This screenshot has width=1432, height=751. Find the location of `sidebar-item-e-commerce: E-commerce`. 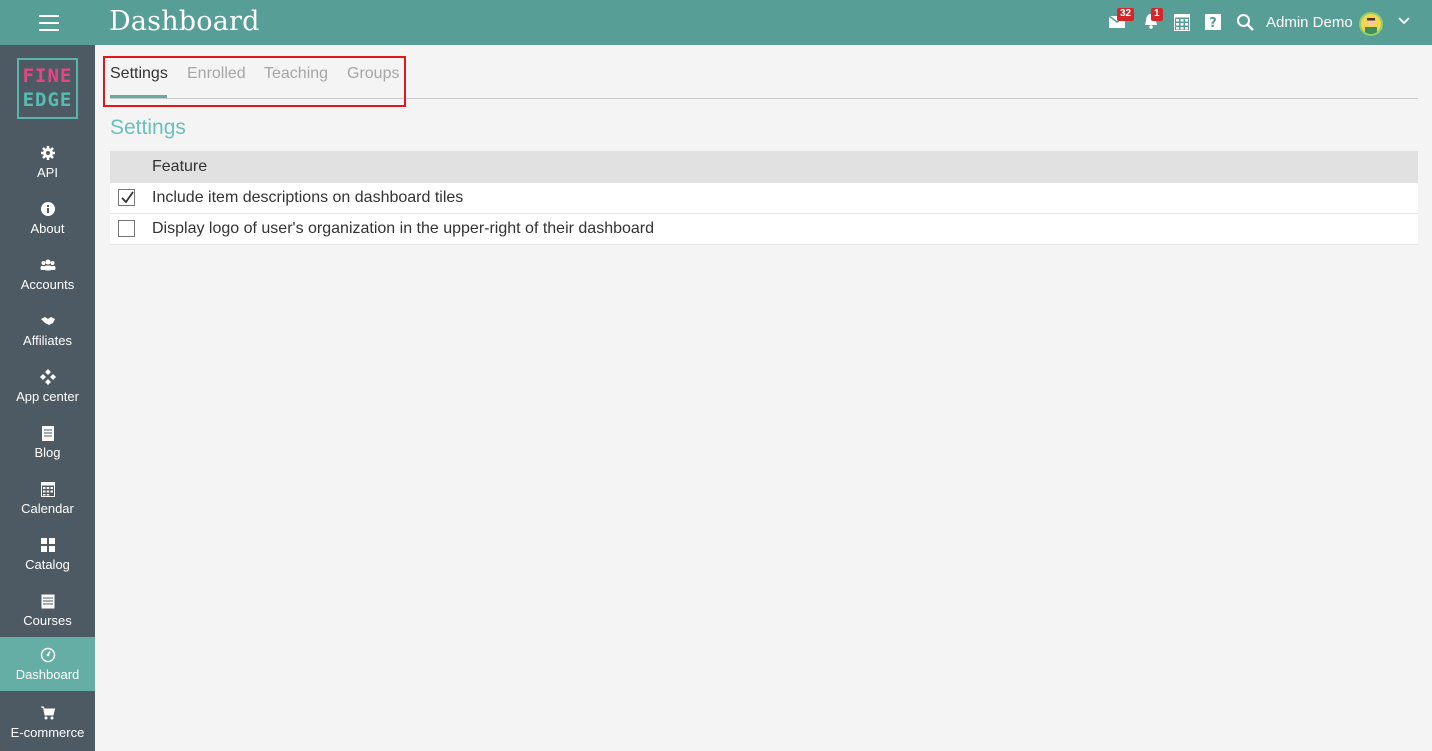

sidebar-item-e-commerce: E-commerce is located at coordinates (47, 724).